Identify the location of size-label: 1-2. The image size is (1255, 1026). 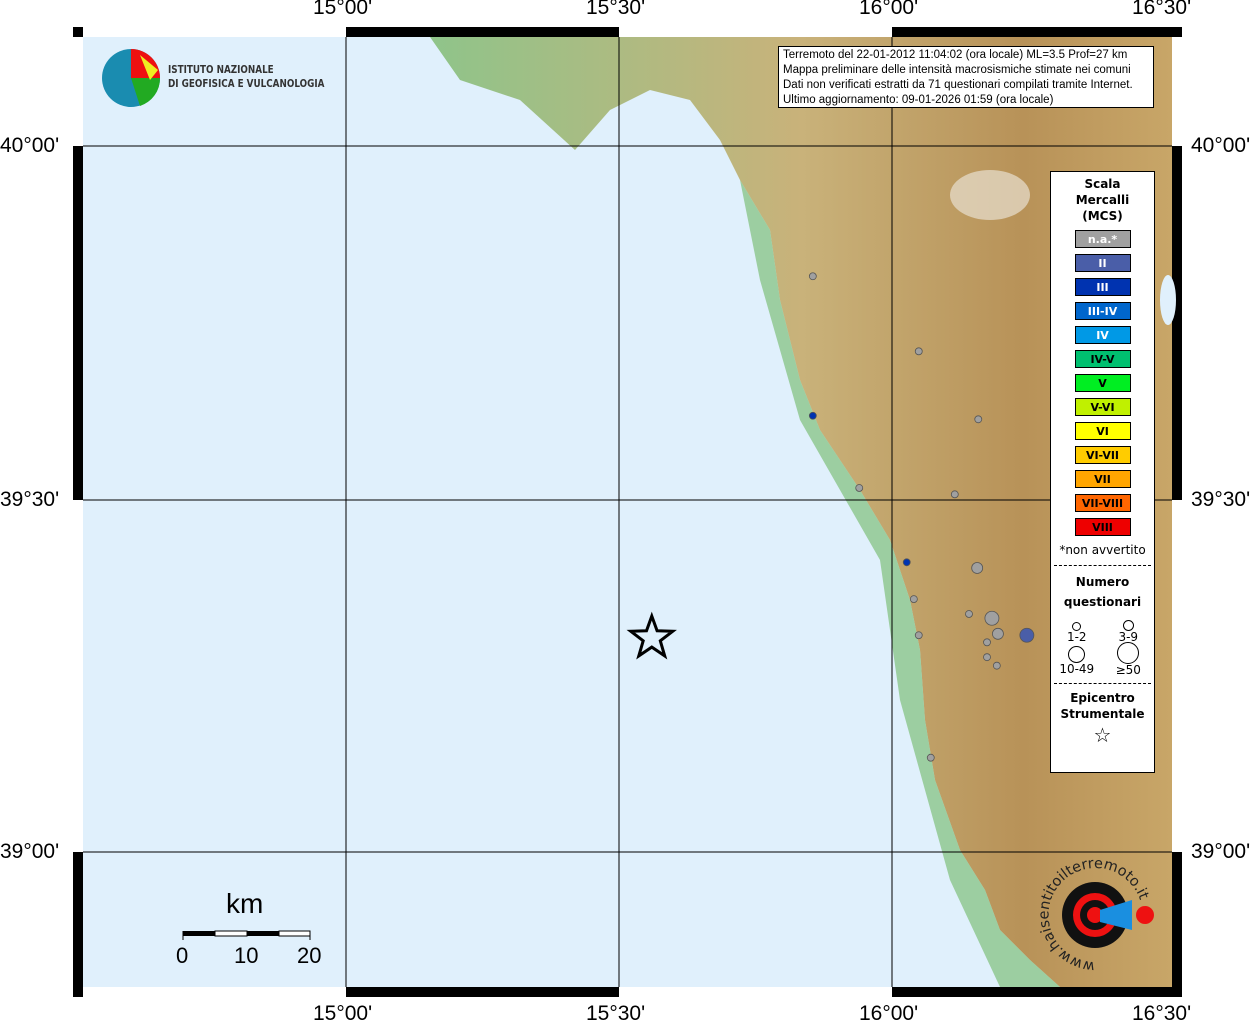
(1076, 637).